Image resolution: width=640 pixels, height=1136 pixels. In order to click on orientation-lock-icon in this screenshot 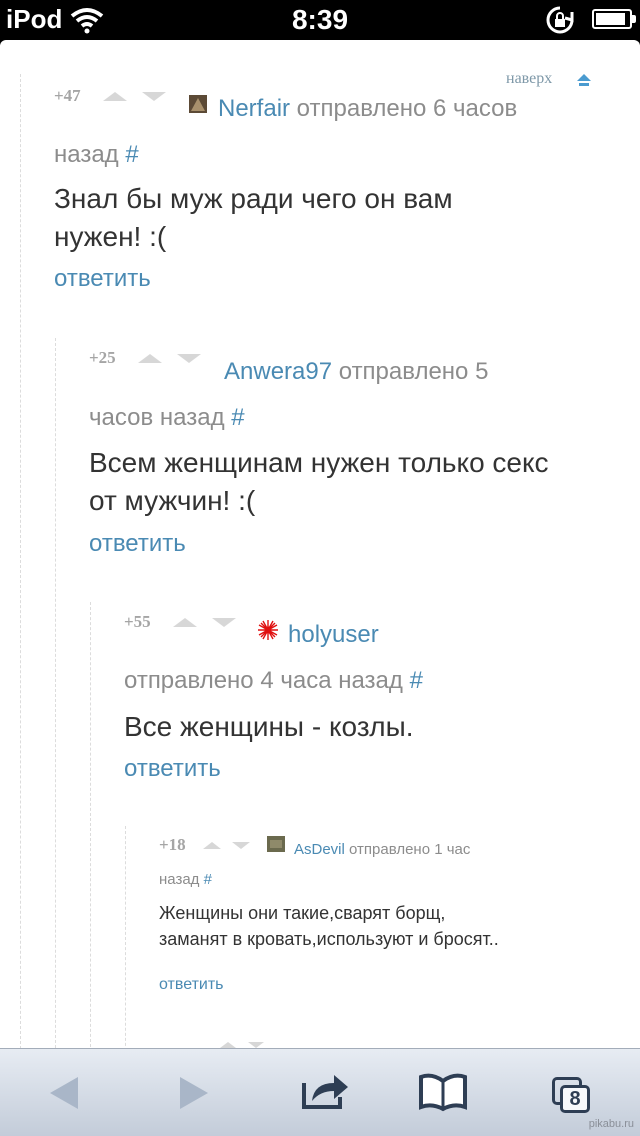, I will do `click(560, 20)`.